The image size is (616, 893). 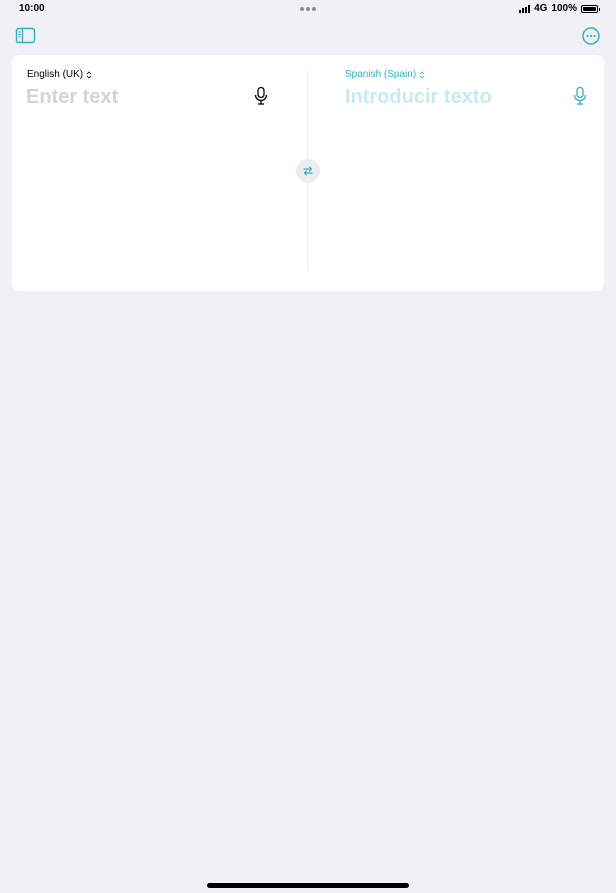 I want to click on target-language-label: Spanish (Spain), so click(x=381, y=74).